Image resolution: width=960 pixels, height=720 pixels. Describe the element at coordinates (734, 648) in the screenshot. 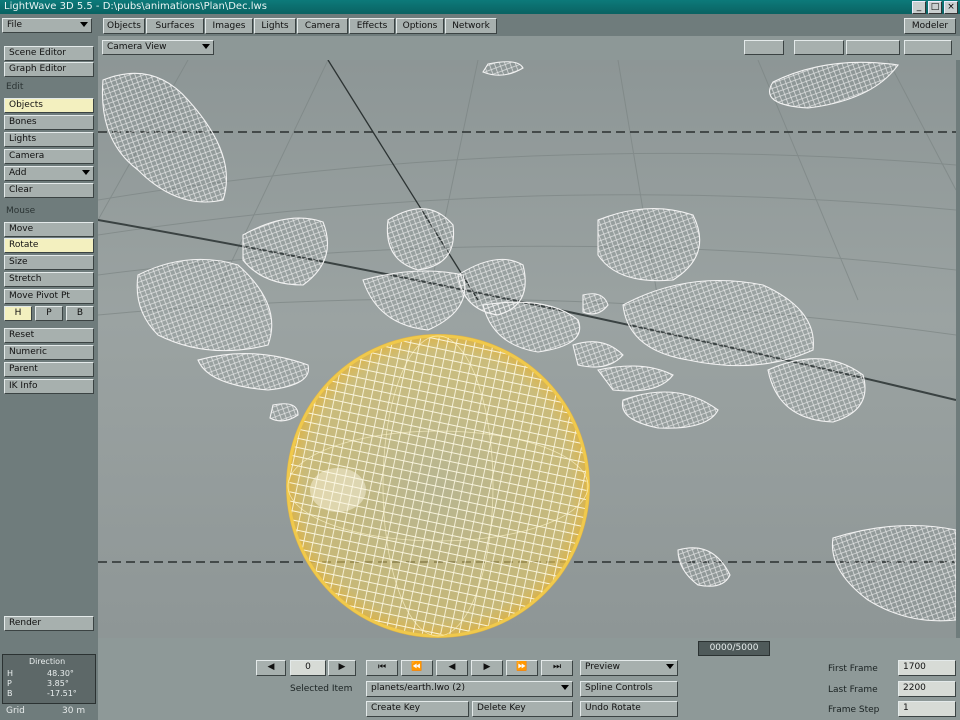

I see `frame-counter: 0000/5000` at that location.